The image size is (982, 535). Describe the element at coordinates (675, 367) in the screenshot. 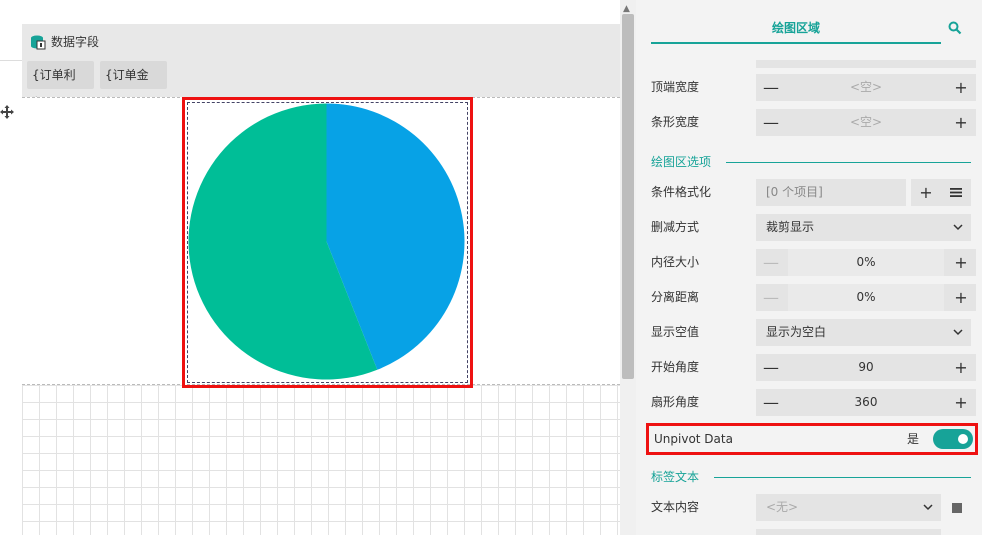

I see `start-angle-label: 开始角度` at that location.